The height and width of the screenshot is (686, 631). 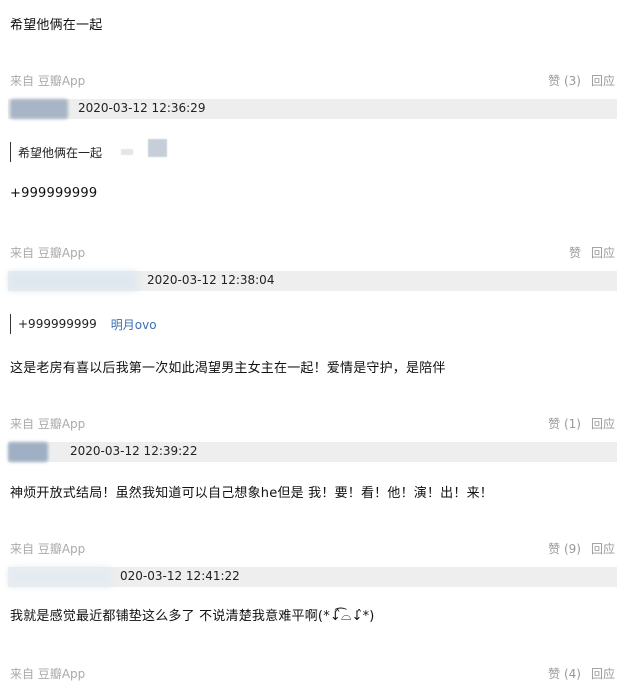 I want to click on comment-actions: 赞 (9) 回应, so click(x=581, y=548).